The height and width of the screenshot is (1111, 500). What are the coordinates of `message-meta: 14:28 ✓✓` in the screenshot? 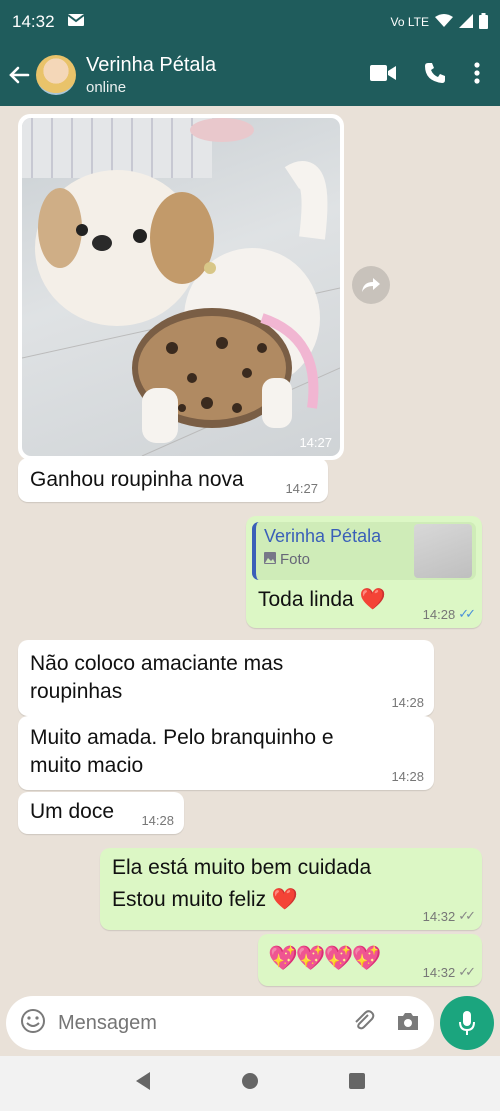 It's located at (449, 614).